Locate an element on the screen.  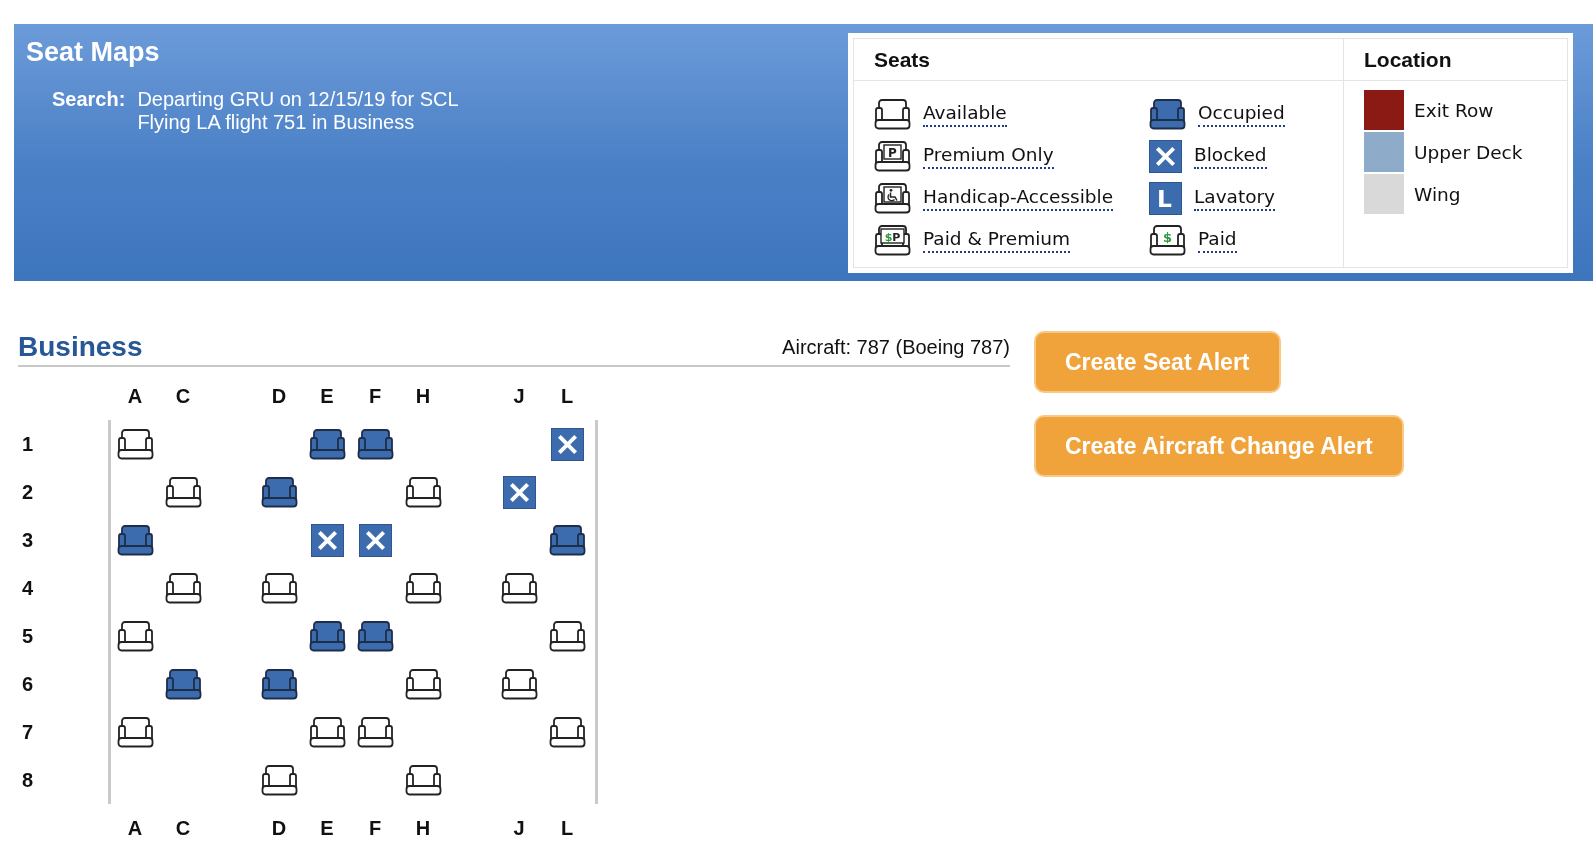
legend-link: Blocked is located at coordinates (1230, 156).